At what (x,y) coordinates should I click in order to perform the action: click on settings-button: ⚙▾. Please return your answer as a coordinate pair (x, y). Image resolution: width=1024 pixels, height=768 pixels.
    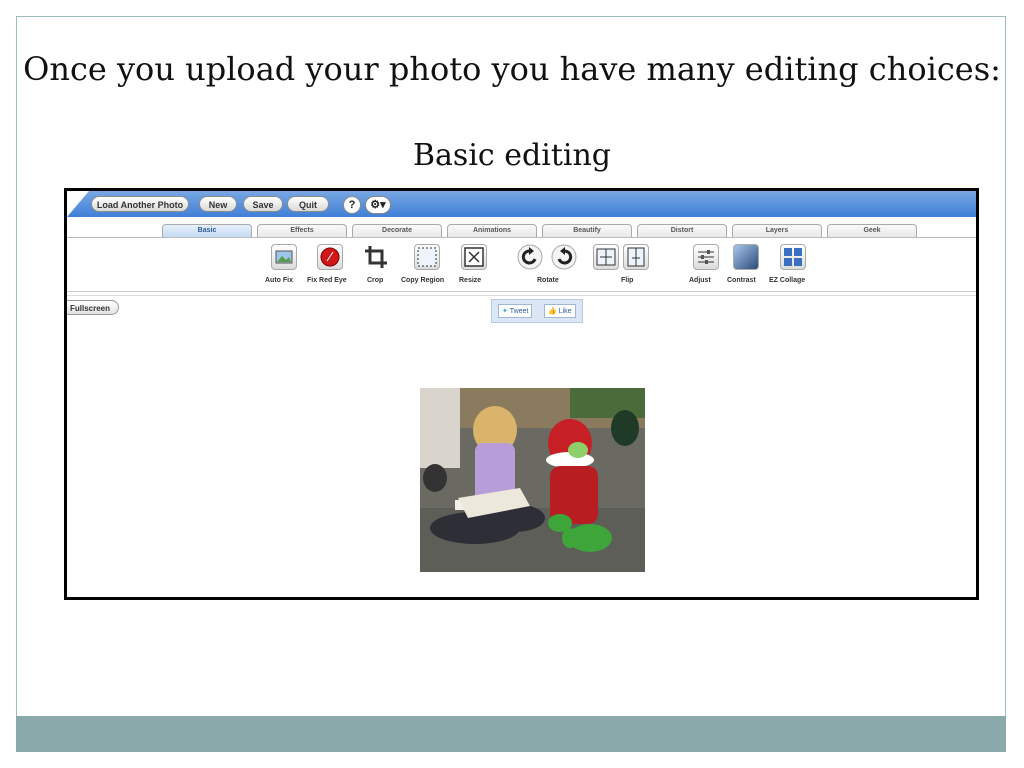
    Looking at the image, I should click on (378, 205).